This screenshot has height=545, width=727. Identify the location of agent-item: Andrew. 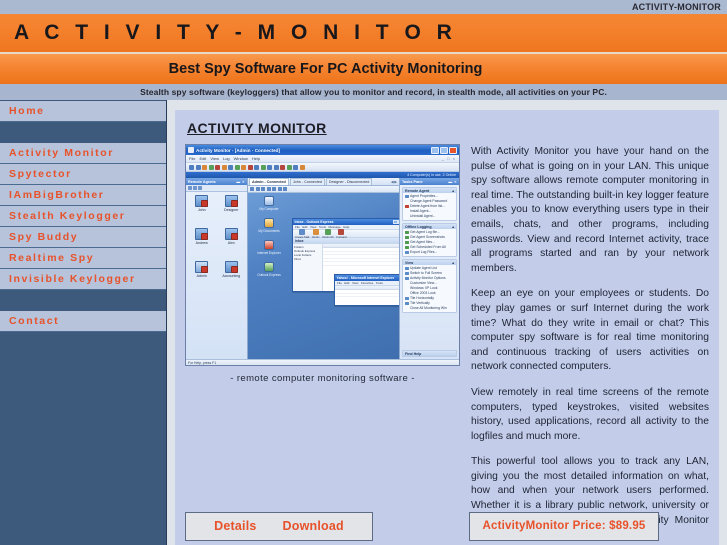
(202, 244).